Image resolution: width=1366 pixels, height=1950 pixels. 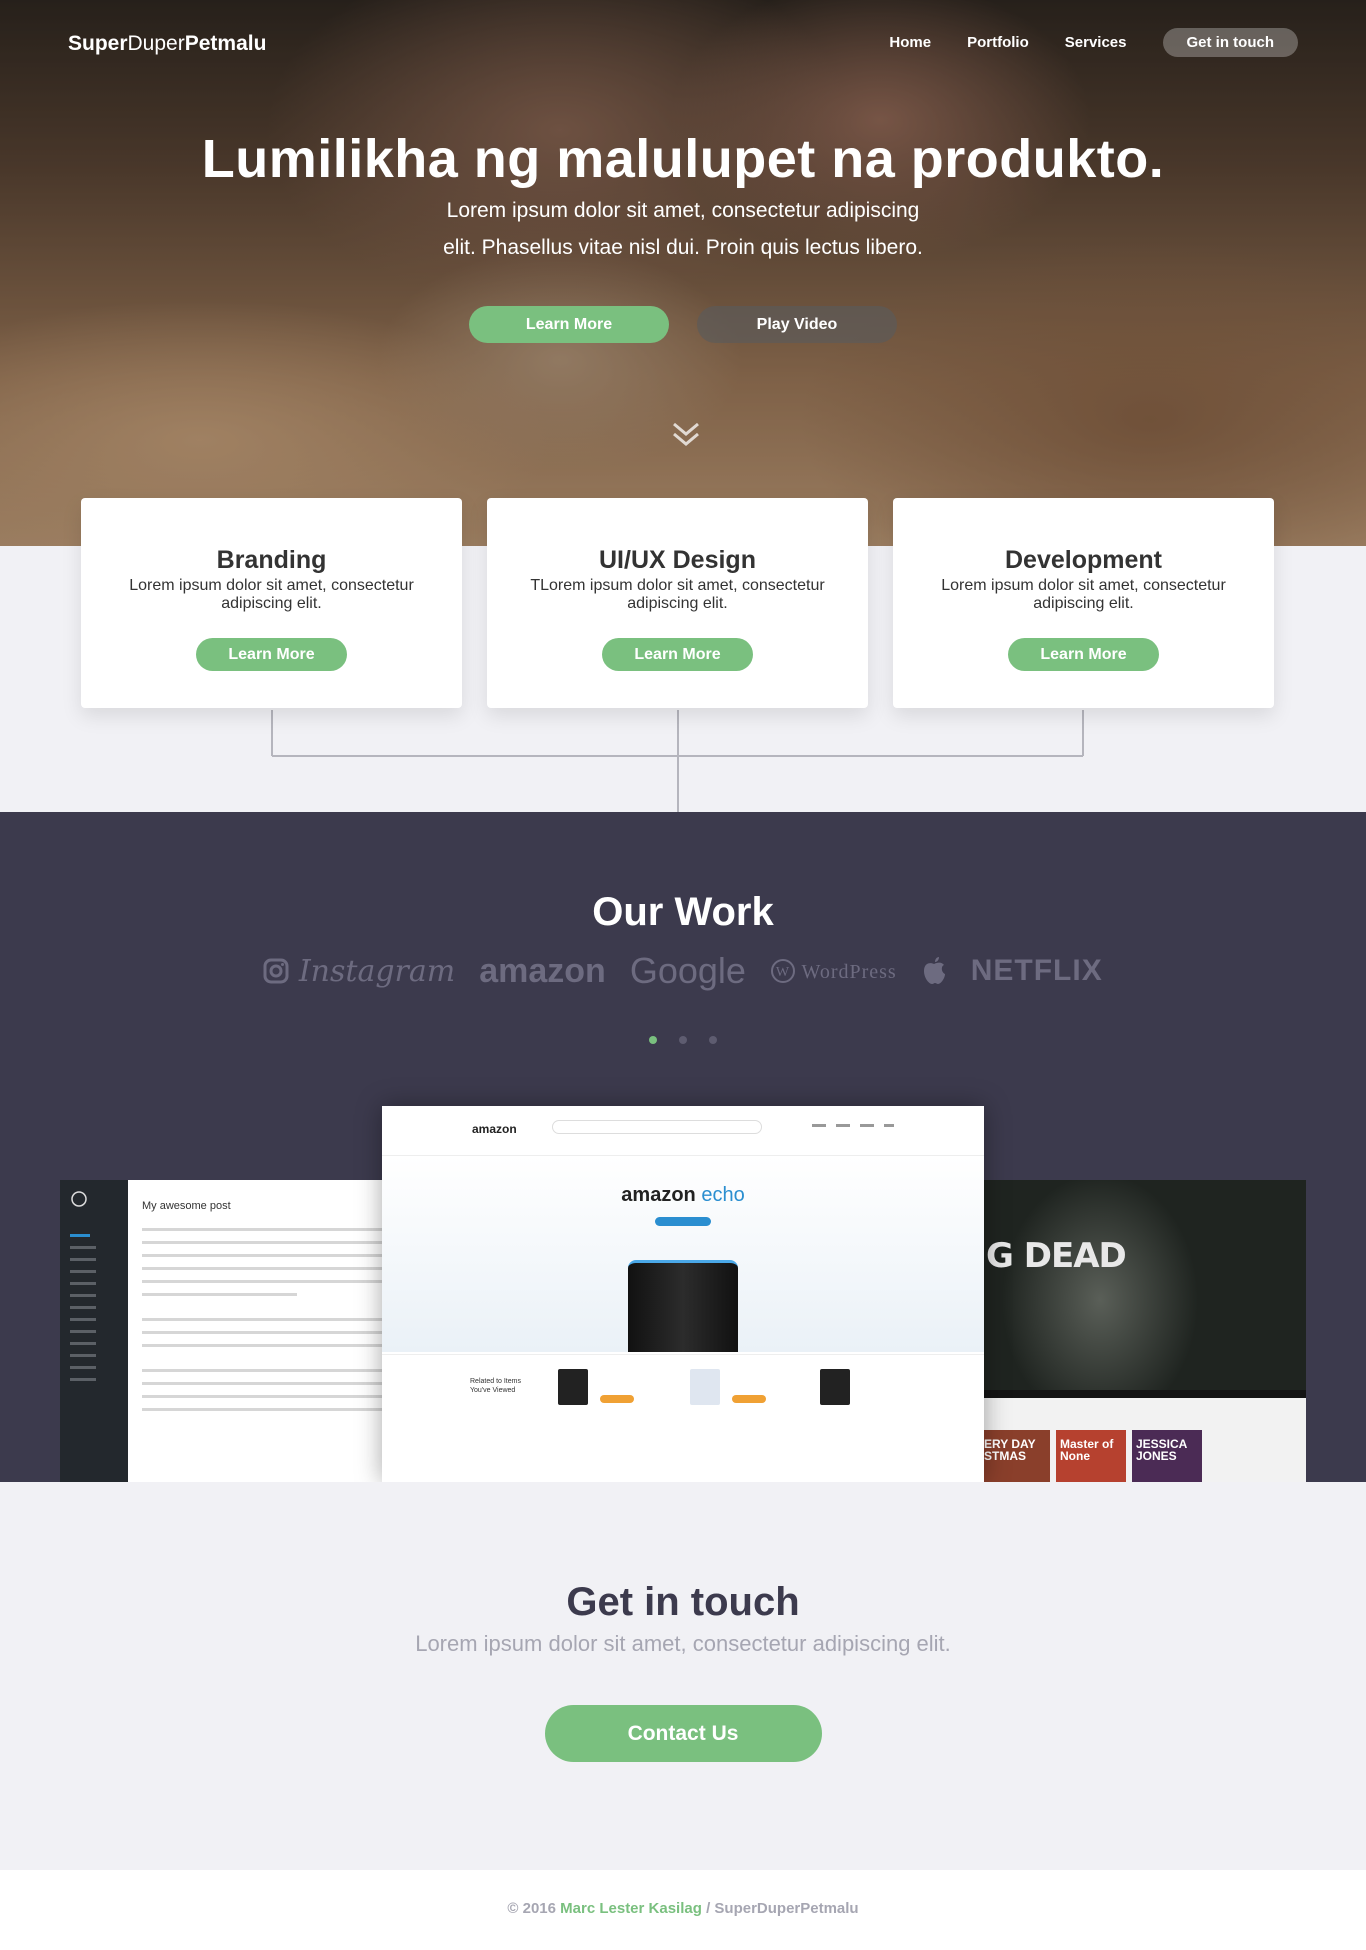 What do you see at coordinates (683, 1221) in the screenshot?
I see `amazon-learn-more-button` at bounding box center [683, 1221].